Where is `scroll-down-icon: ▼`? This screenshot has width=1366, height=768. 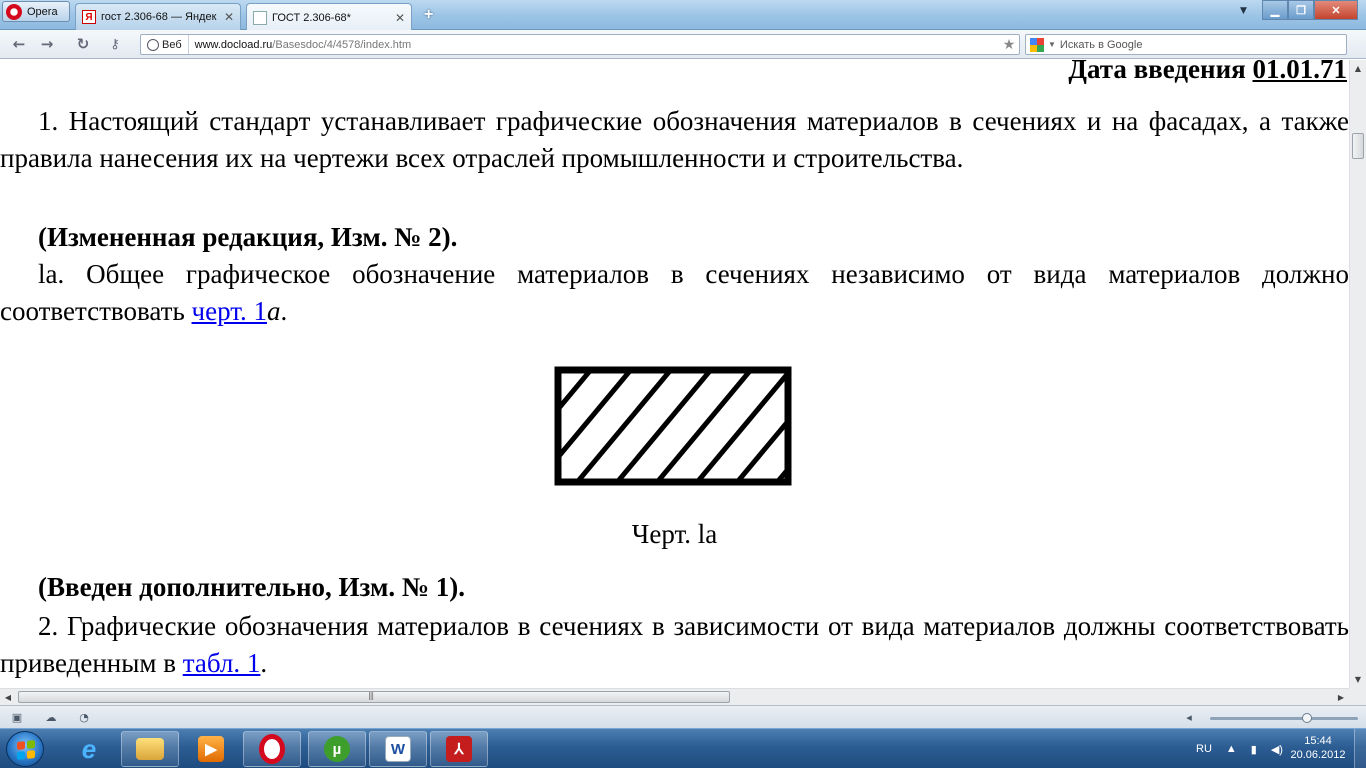
scroll-down-icon: ▼ is located at coordinates (1358, 679).